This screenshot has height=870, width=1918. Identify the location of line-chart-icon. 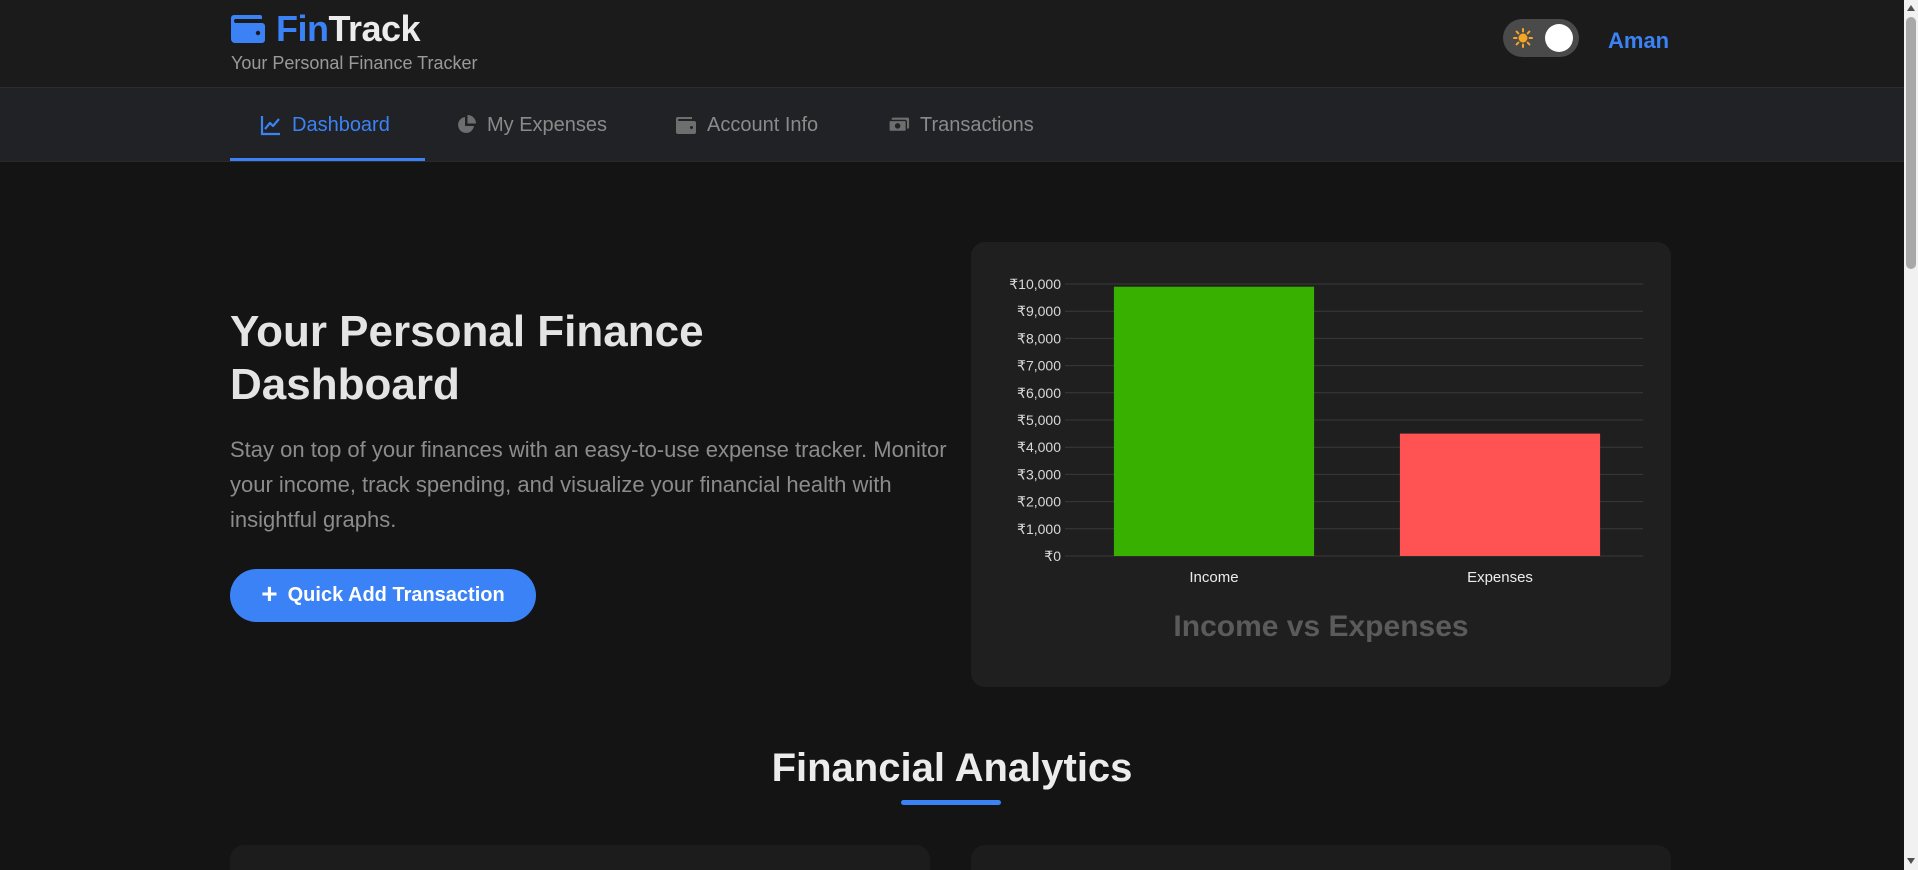
(270, 126).